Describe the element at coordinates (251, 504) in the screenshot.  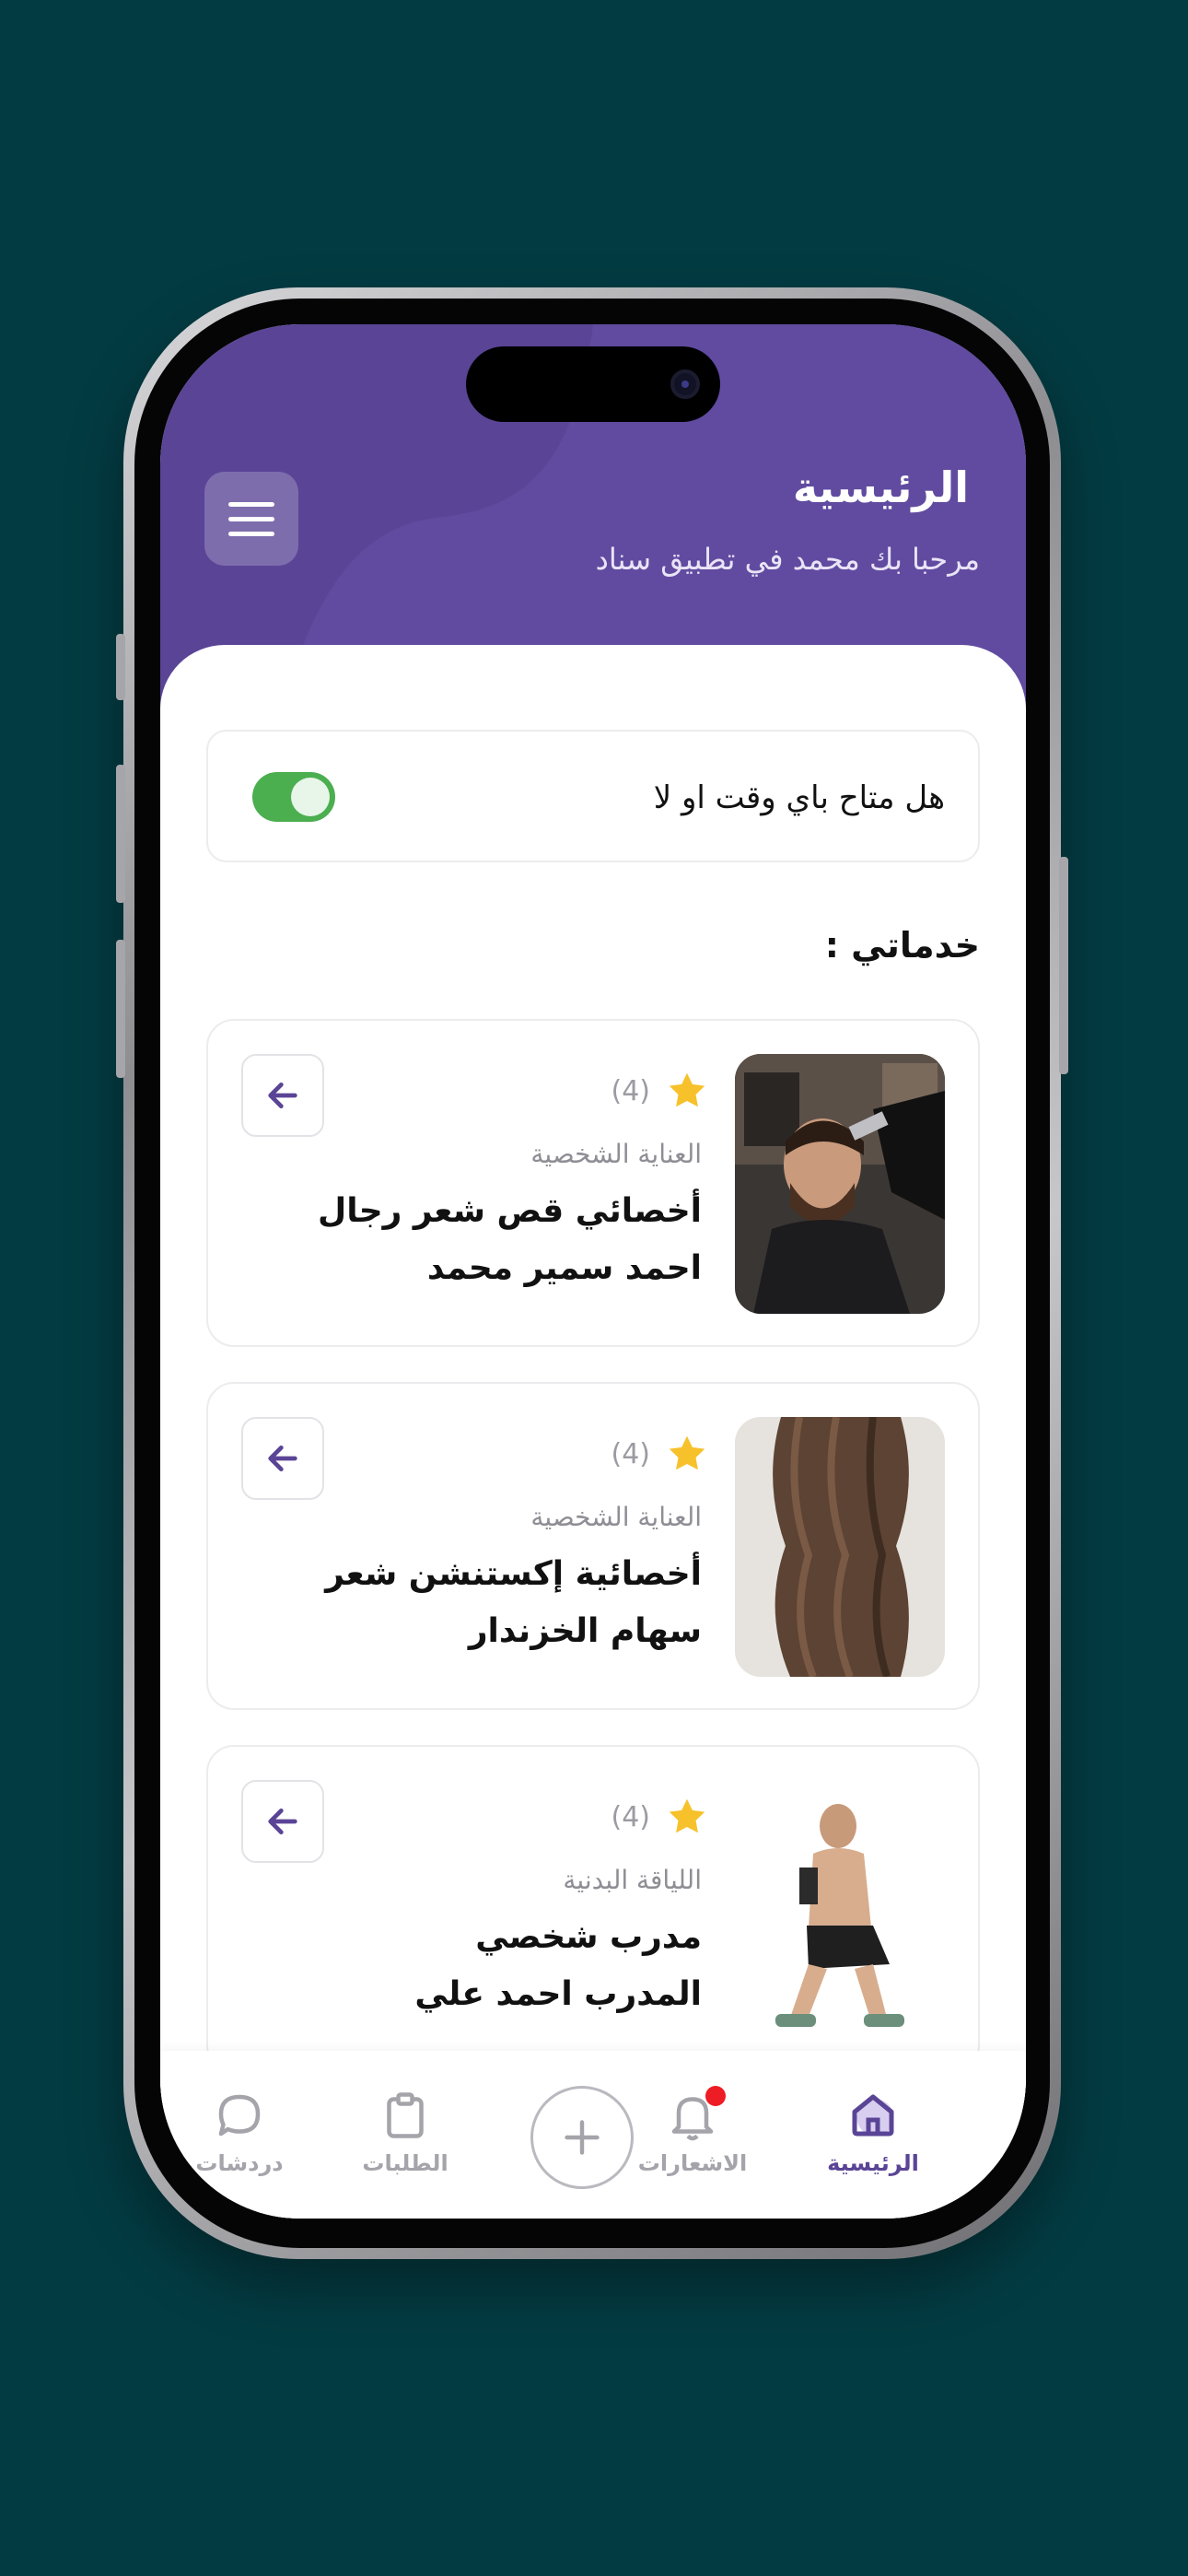
I see `hamburger-icon` at that location.